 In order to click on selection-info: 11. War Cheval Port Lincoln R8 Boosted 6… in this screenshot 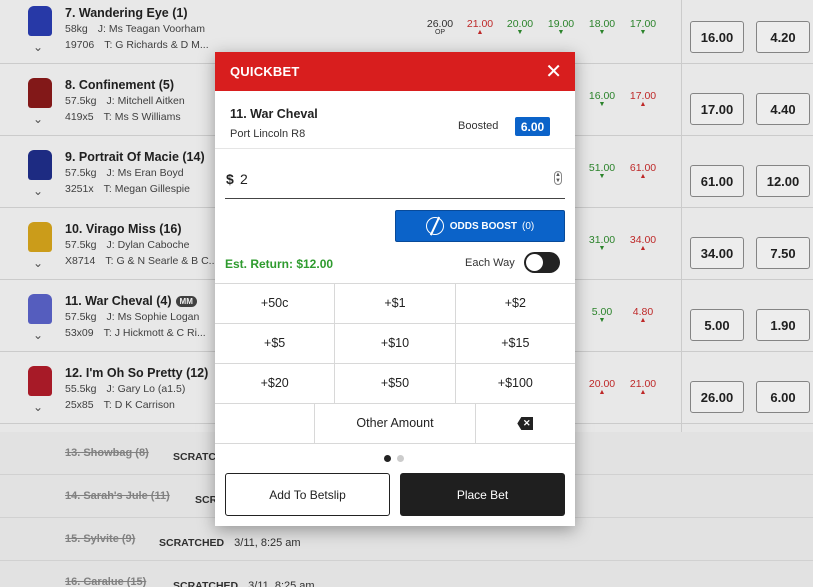, I will do `click(395, 120)`.